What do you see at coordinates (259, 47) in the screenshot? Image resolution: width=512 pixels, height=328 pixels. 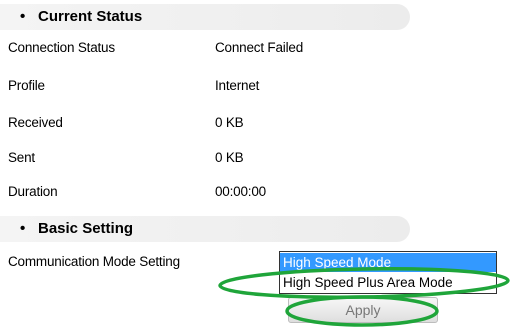 I see `row-value: Connect Failed` at bounding box center [259, 47].